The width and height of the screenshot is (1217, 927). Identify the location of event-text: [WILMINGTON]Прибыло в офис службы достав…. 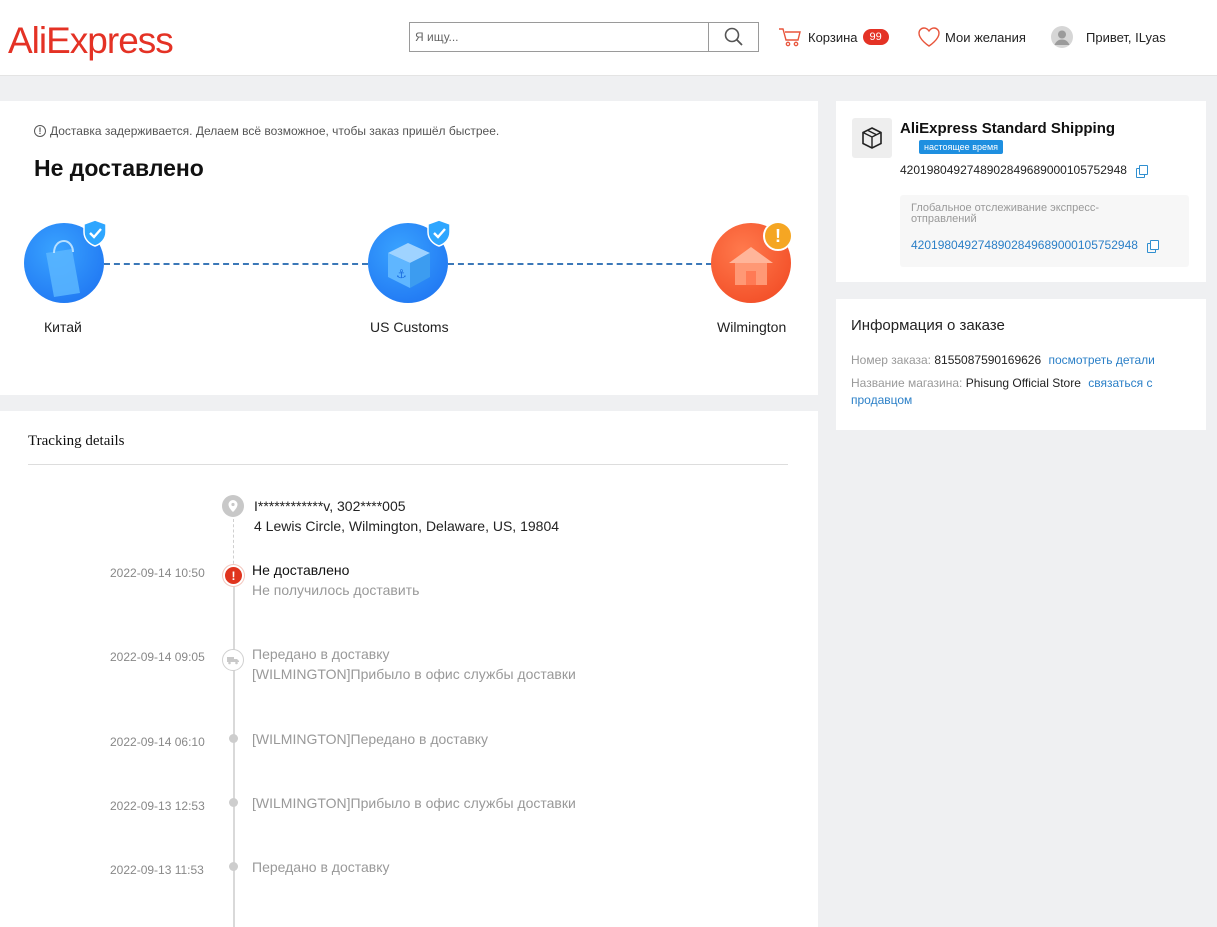
(414, 803).